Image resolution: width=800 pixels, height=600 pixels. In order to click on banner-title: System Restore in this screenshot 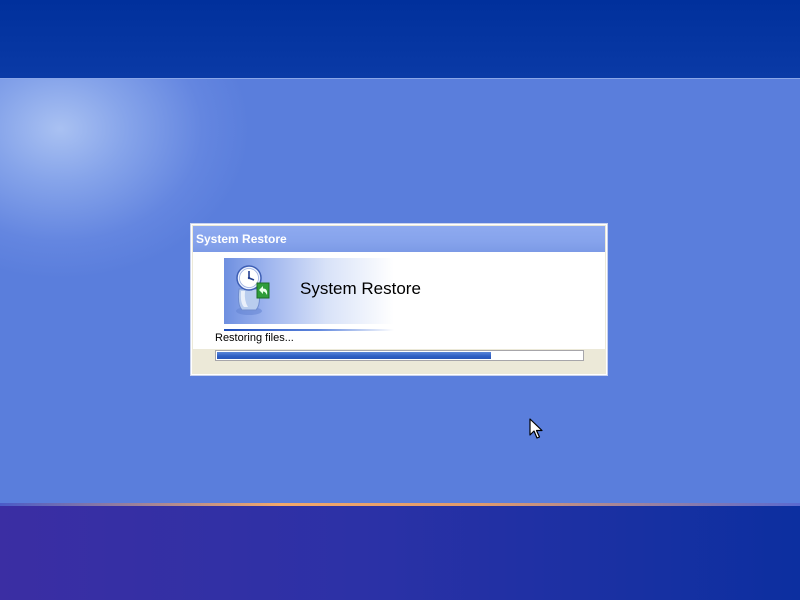, I will do `click(360, 288)`.